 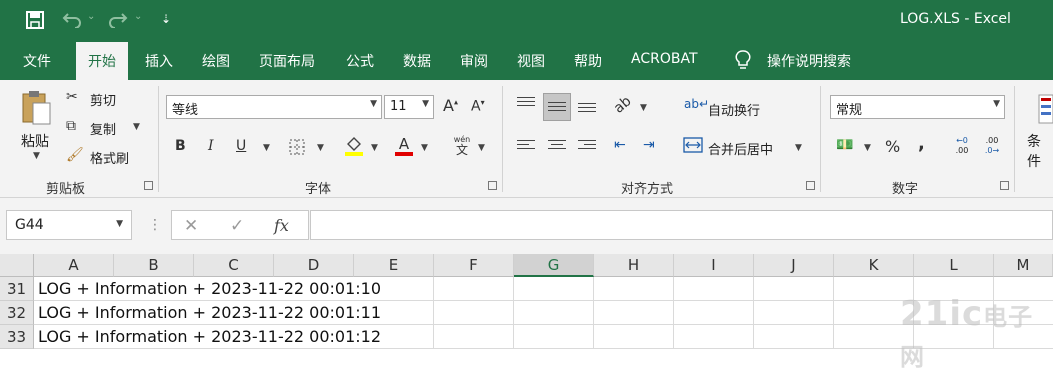 I want to click on undo-icon, so click(x=72, y=20).